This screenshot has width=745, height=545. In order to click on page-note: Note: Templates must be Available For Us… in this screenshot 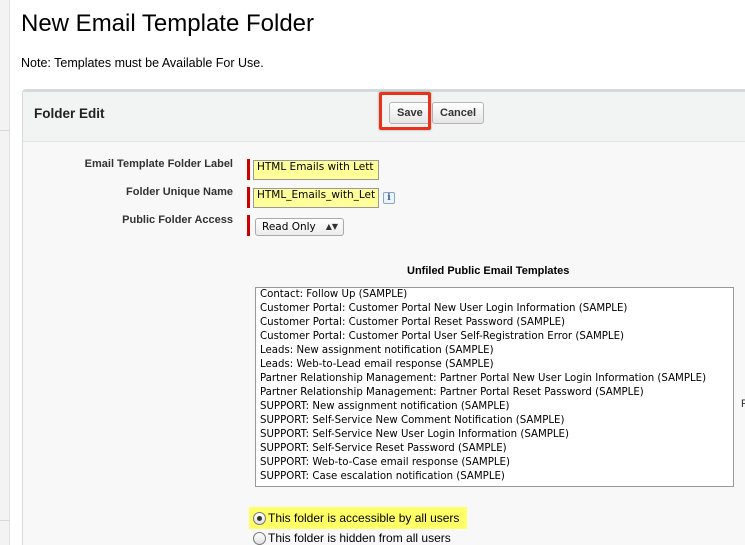, I will do `click(142, 63)`.